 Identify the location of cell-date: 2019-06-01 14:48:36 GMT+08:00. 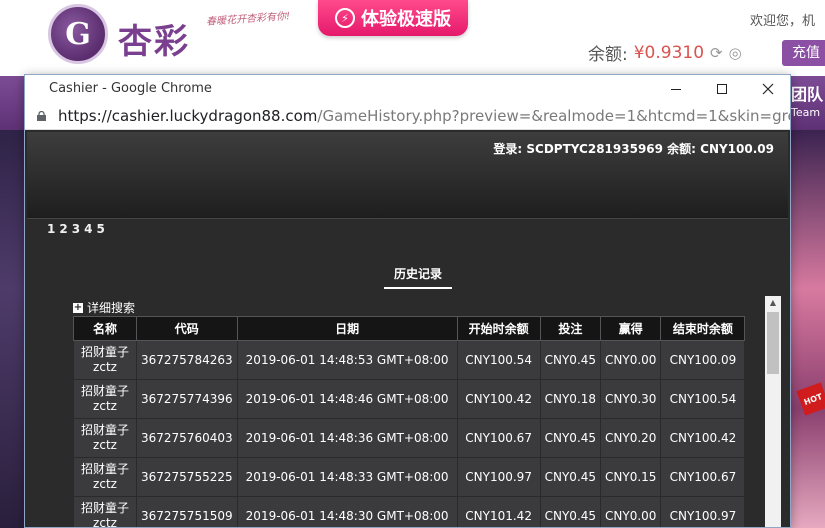
(347, 438).